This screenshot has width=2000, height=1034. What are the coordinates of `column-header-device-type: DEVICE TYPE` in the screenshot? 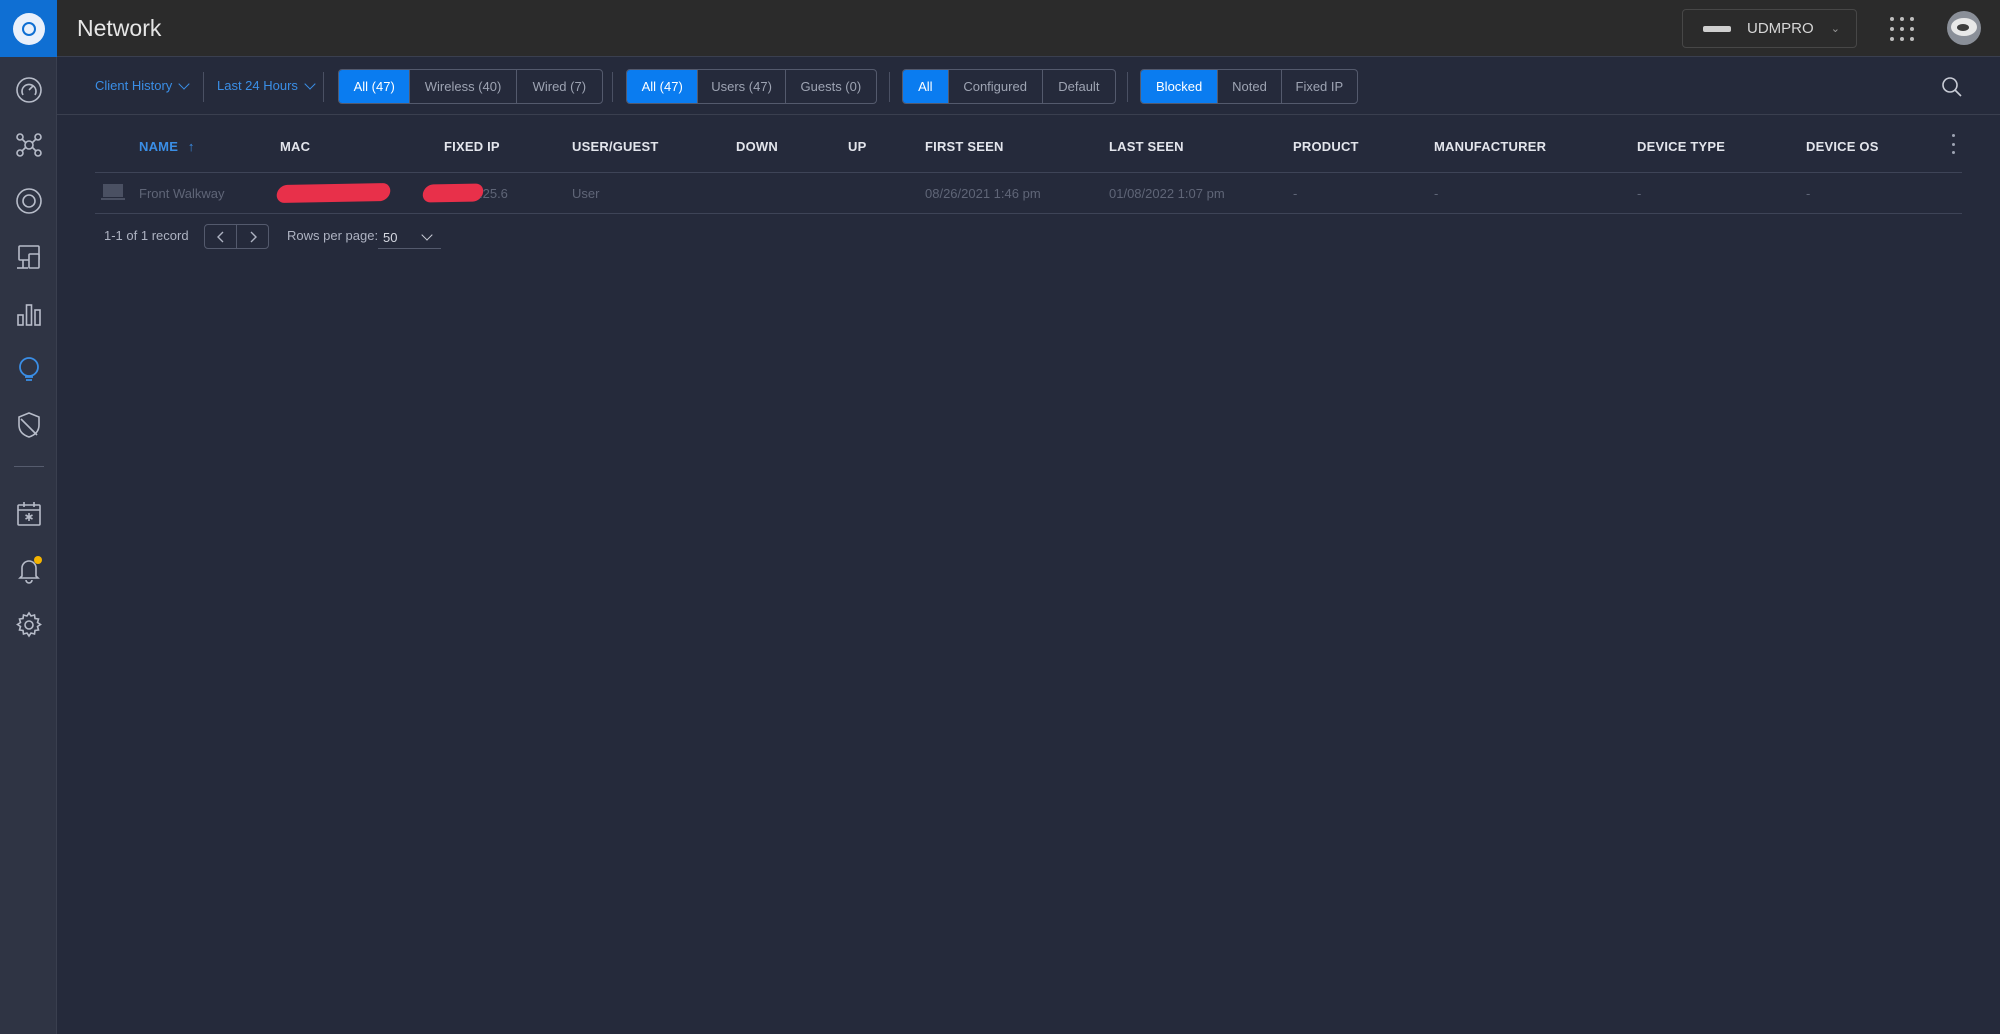 It's located at (1681, 146).